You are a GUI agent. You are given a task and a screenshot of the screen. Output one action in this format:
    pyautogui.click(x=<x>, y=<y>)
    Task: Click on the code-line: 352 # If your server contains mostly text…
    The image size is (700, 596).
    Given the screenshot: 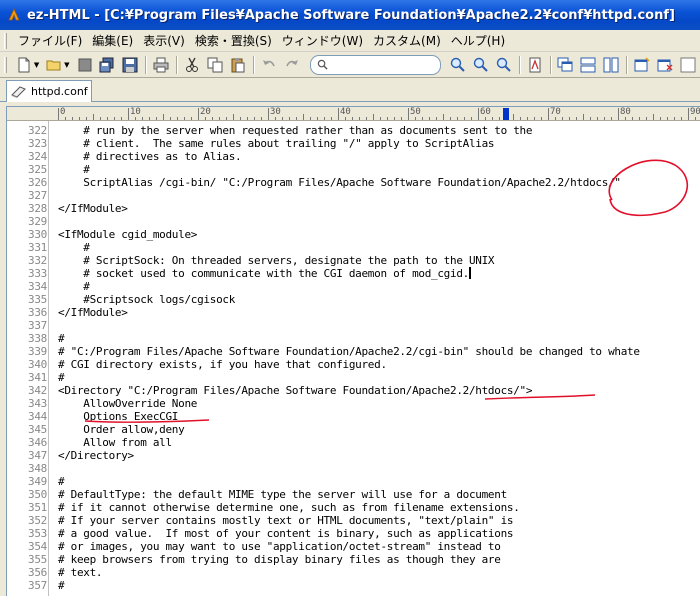 What is the action you would take?
    pyautogui.click(x=353, y=520)
    